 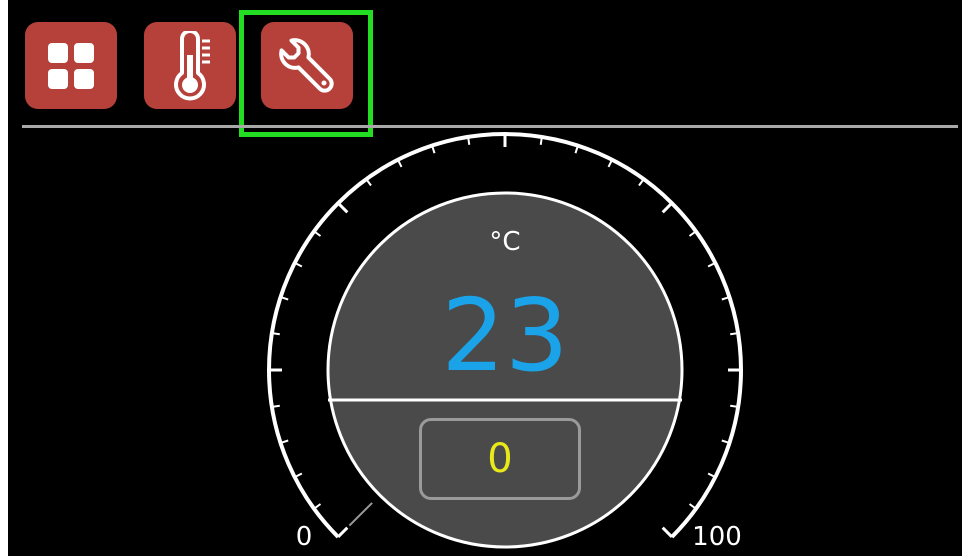 What do you see at coordinates (717, 537) in the screenshot?
I see `gauge-max-label: 100` at bounding box center [717, 537].